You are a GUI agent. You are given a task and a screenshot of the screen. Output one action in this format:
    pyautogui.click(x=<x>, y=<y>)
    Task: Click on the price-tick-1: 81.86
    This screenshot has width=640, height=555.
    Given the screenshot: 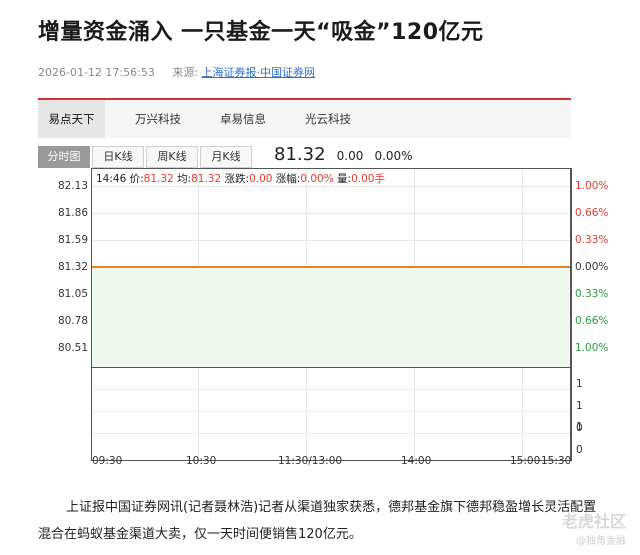 What is the action you would take?
    pyautogui.click(x=72, y=213)
    